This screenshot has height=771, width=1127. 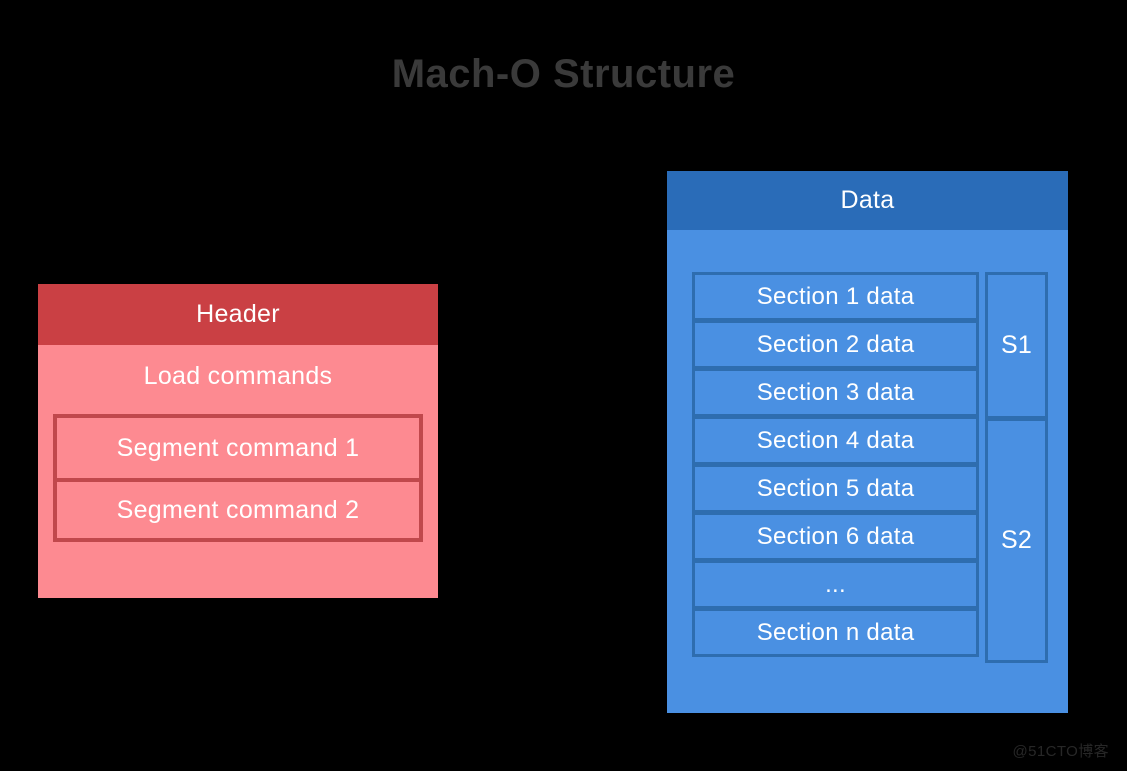 I want to click on section-row: Section 3 data, so click(x=836, y=392).